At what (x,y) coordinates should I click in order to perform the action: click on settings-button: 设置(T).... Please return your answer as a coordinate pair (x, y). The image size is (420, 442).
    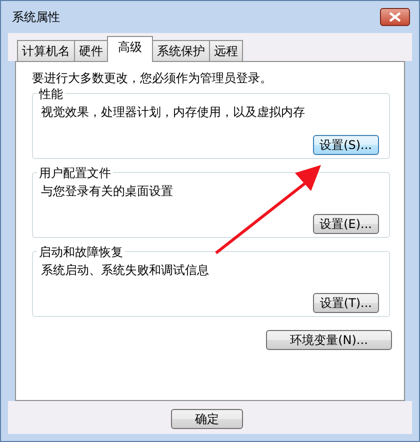
    Looking at the image, I should click on (345, 303).